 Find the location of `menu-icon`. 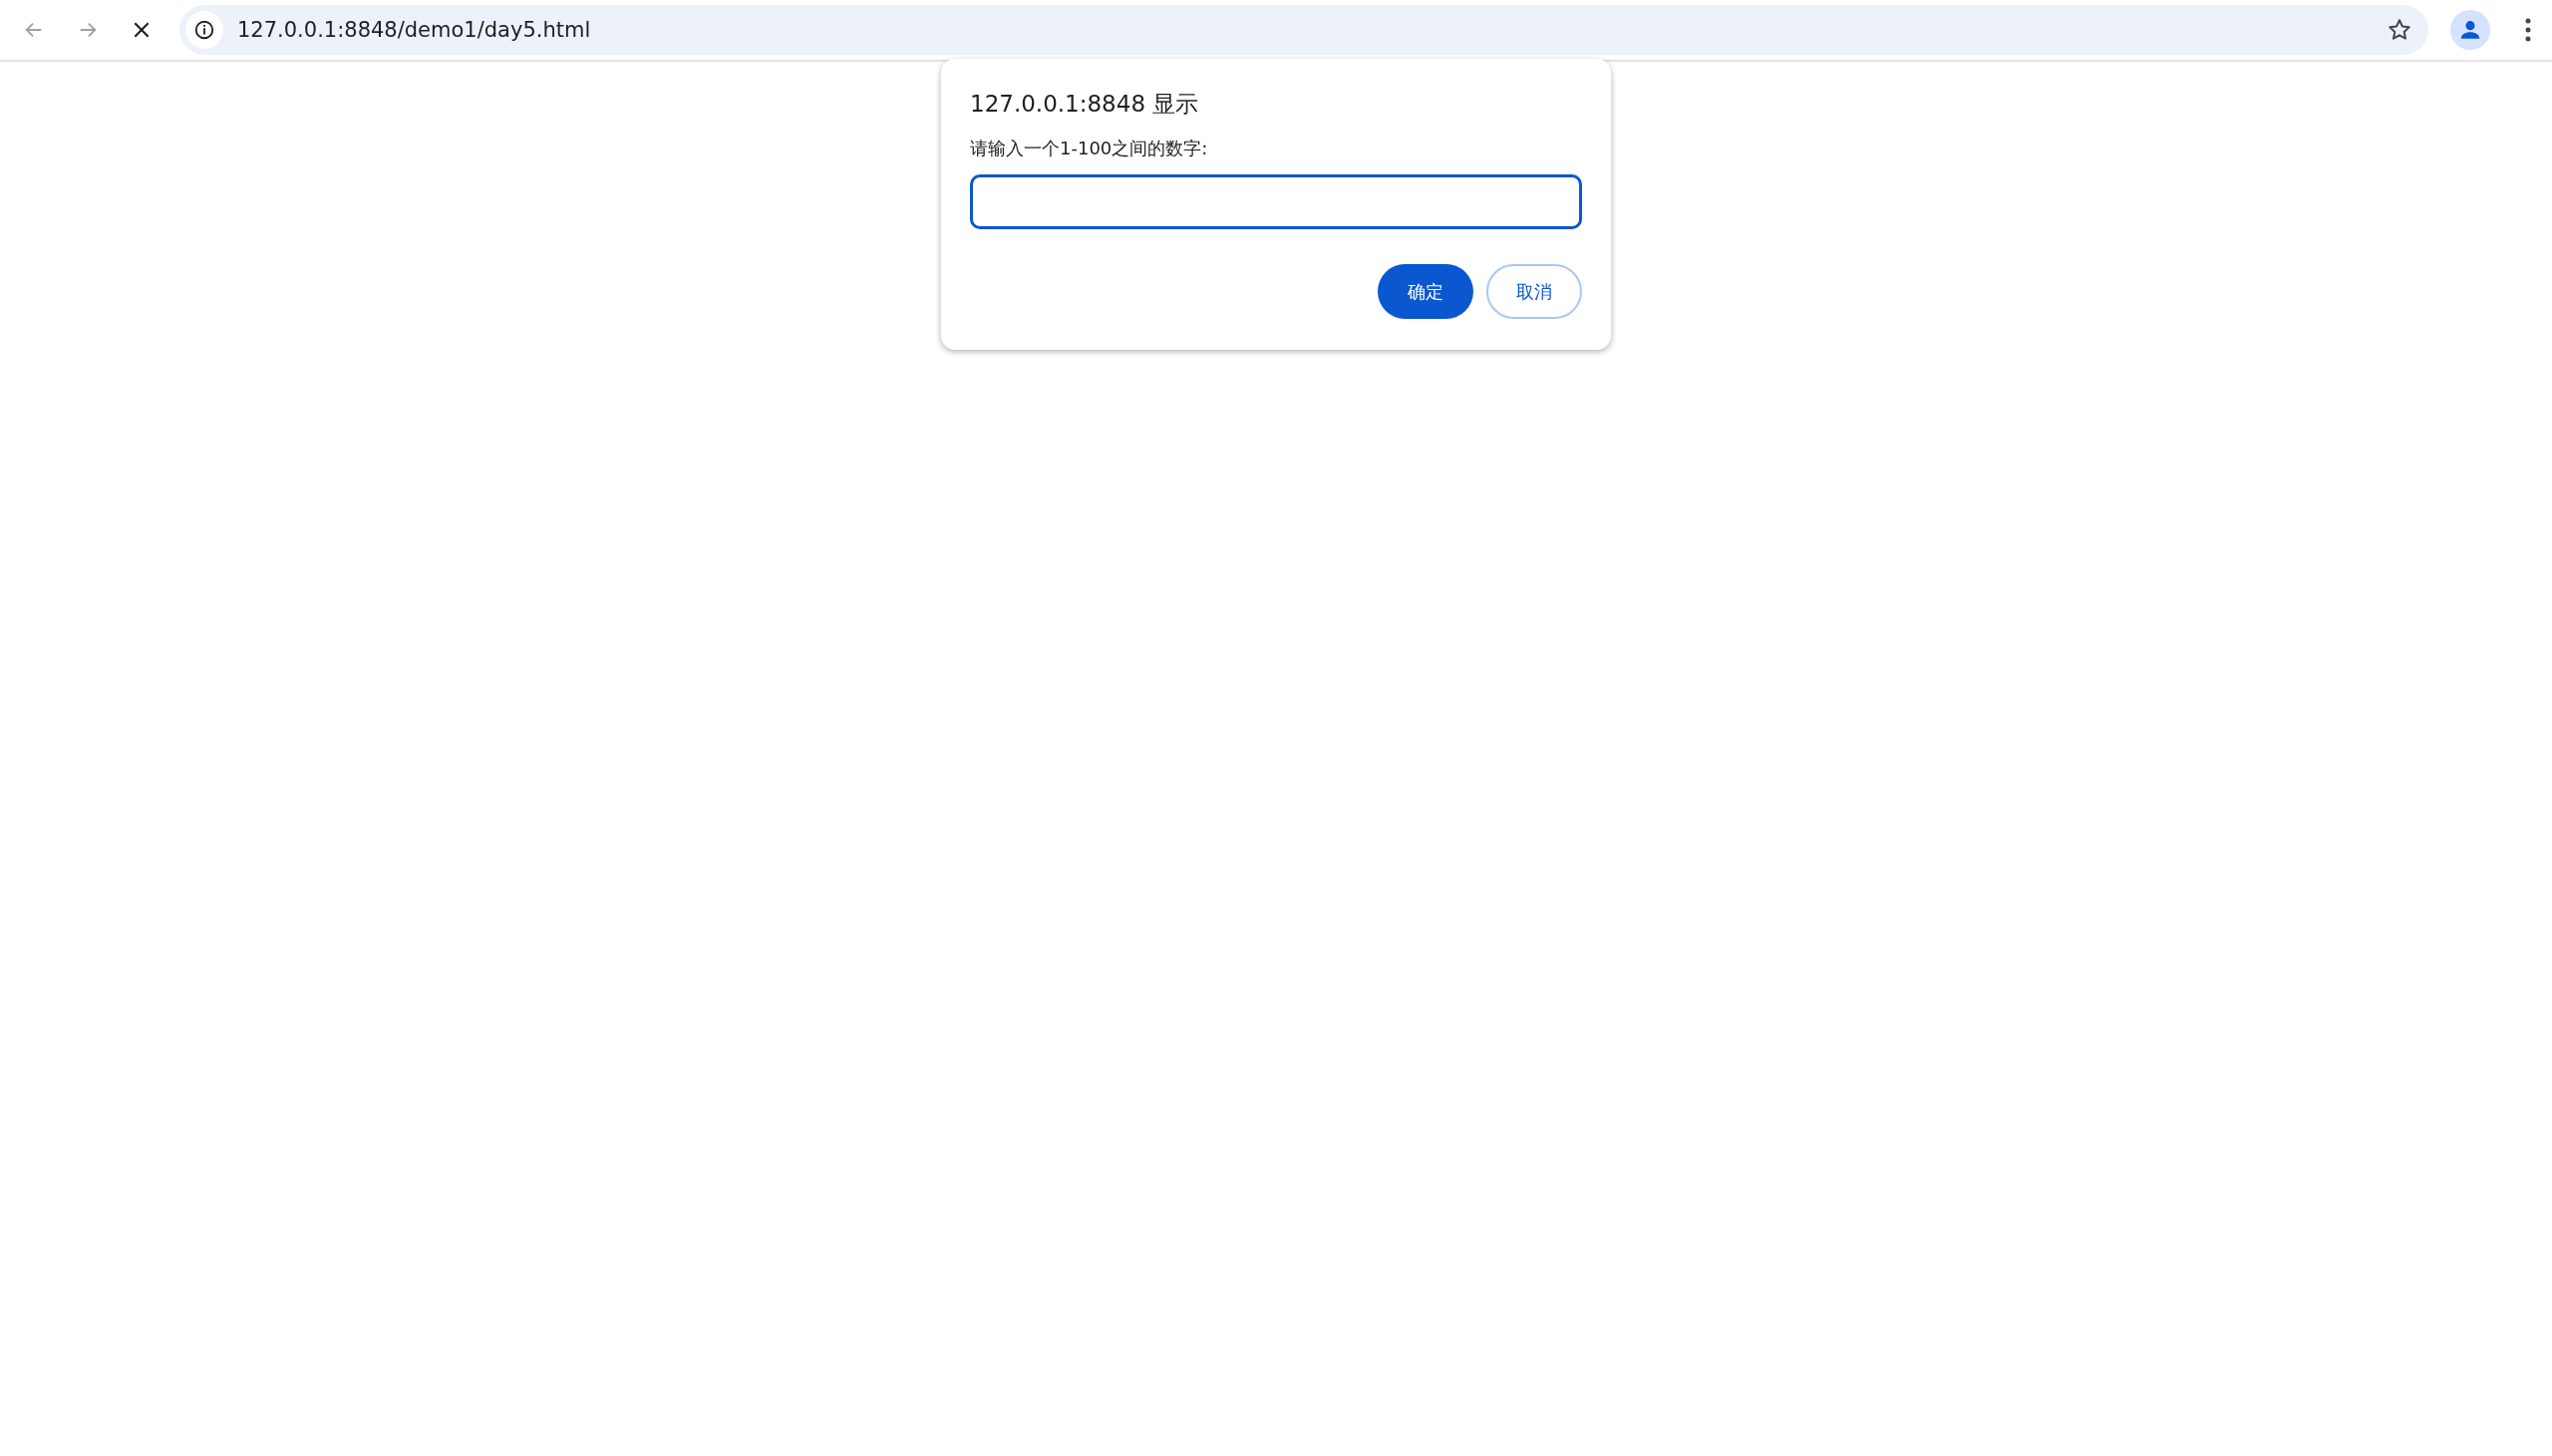

menu-icon is located at coordinates (2528, 30).